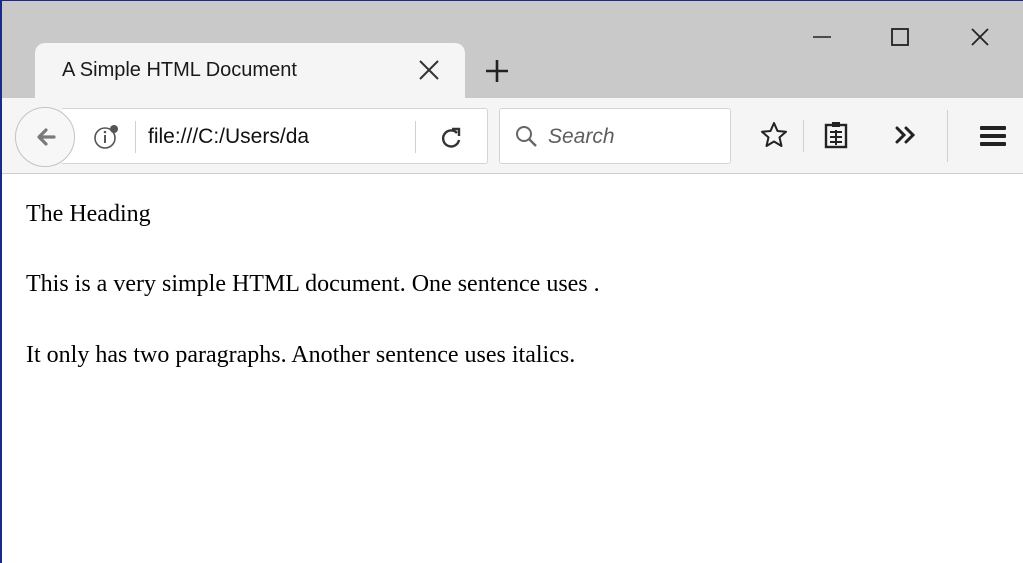  I want to click on back-button, so click(45, 137).